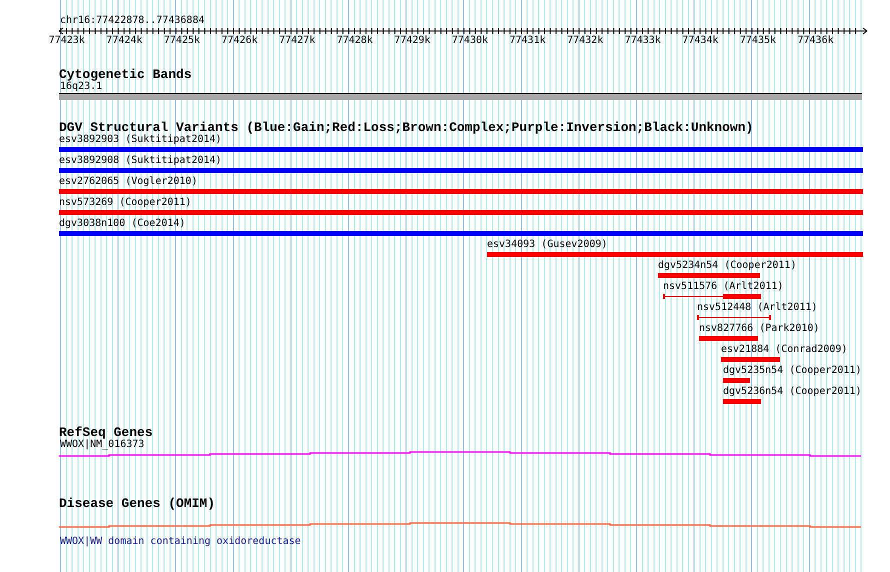  I want to click on variant-label: nsv512448 (Arlt2011), so click(757, 308).